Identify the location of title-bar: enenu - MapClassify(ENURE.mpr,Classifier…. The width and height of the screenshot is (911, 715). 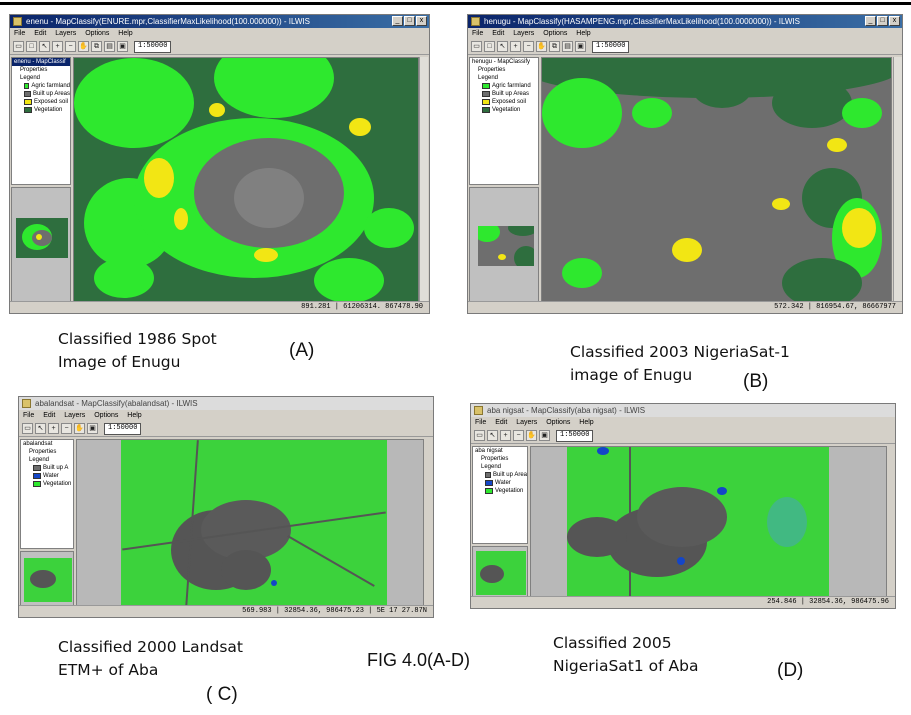
(219, 21).